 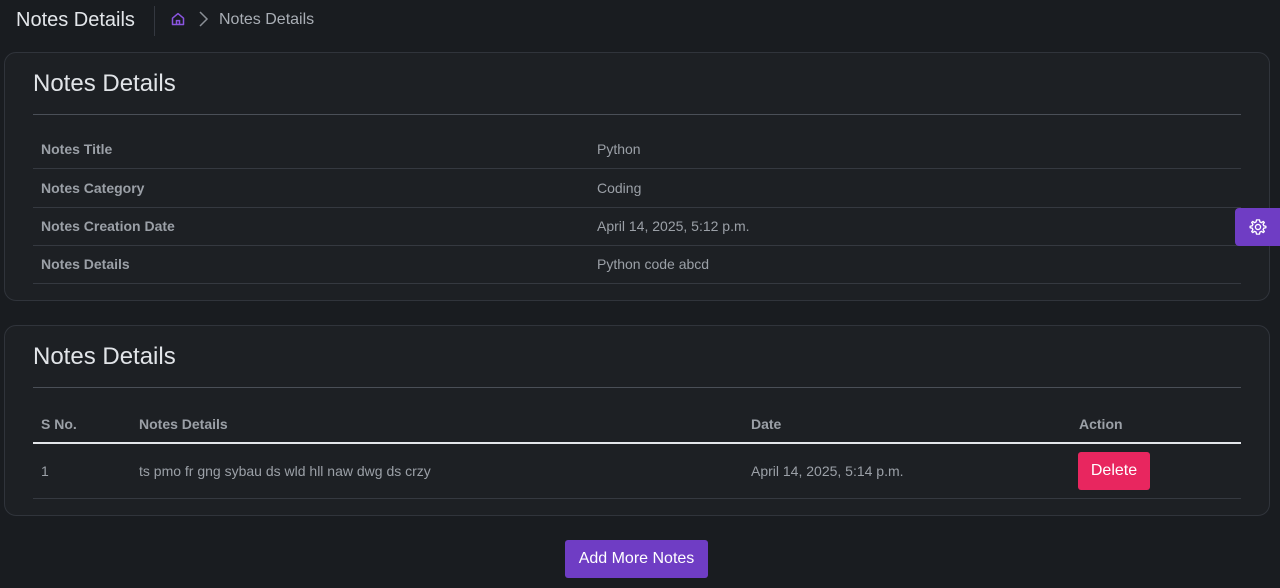 What do you see at coordinates (77, 149) in the screenshot?
I see `detail-label: Notes Title` at bounding box center [77, 149].